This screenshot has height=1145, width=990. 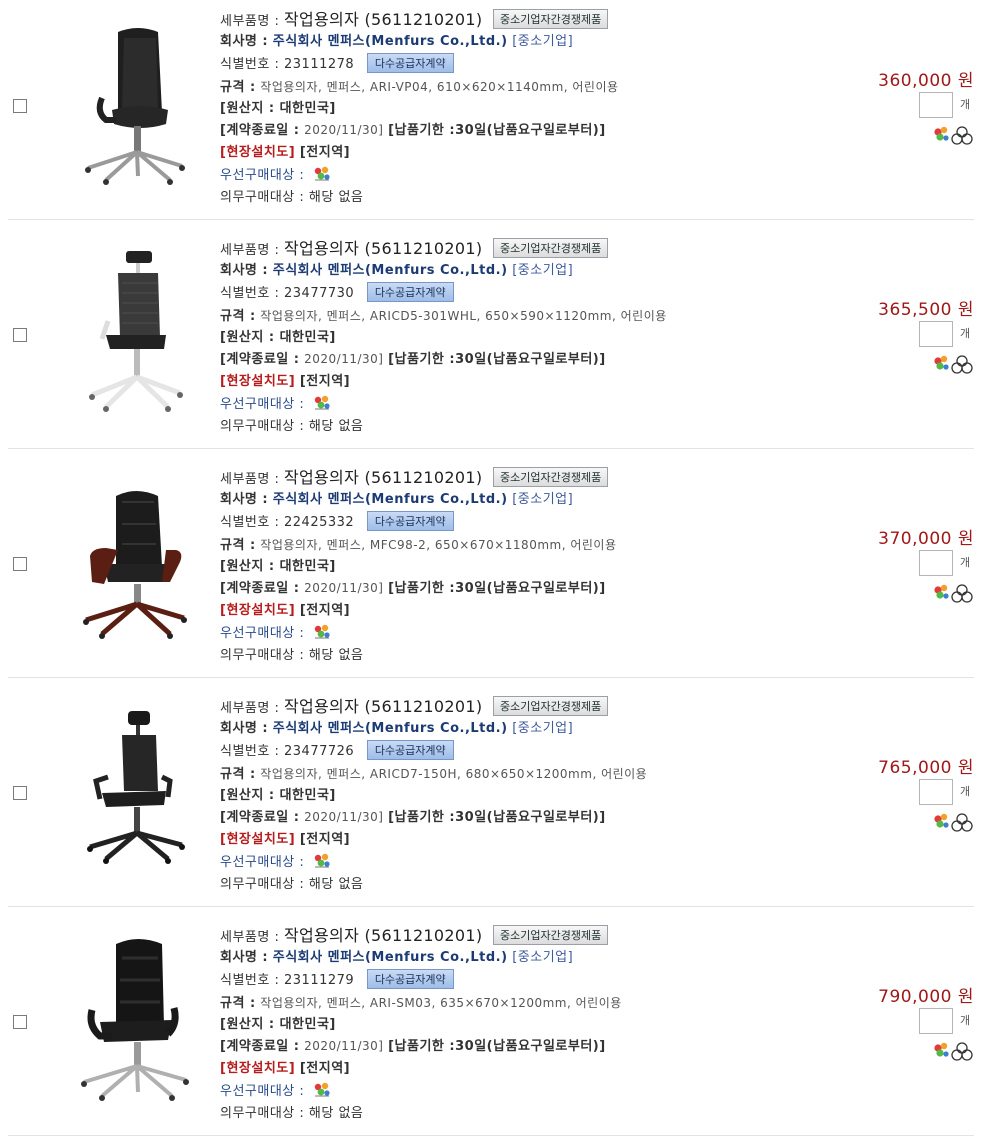 I want to click on id-row: 식별번호 : 23111279 다수공급자계약, so click(x=337, y=979).